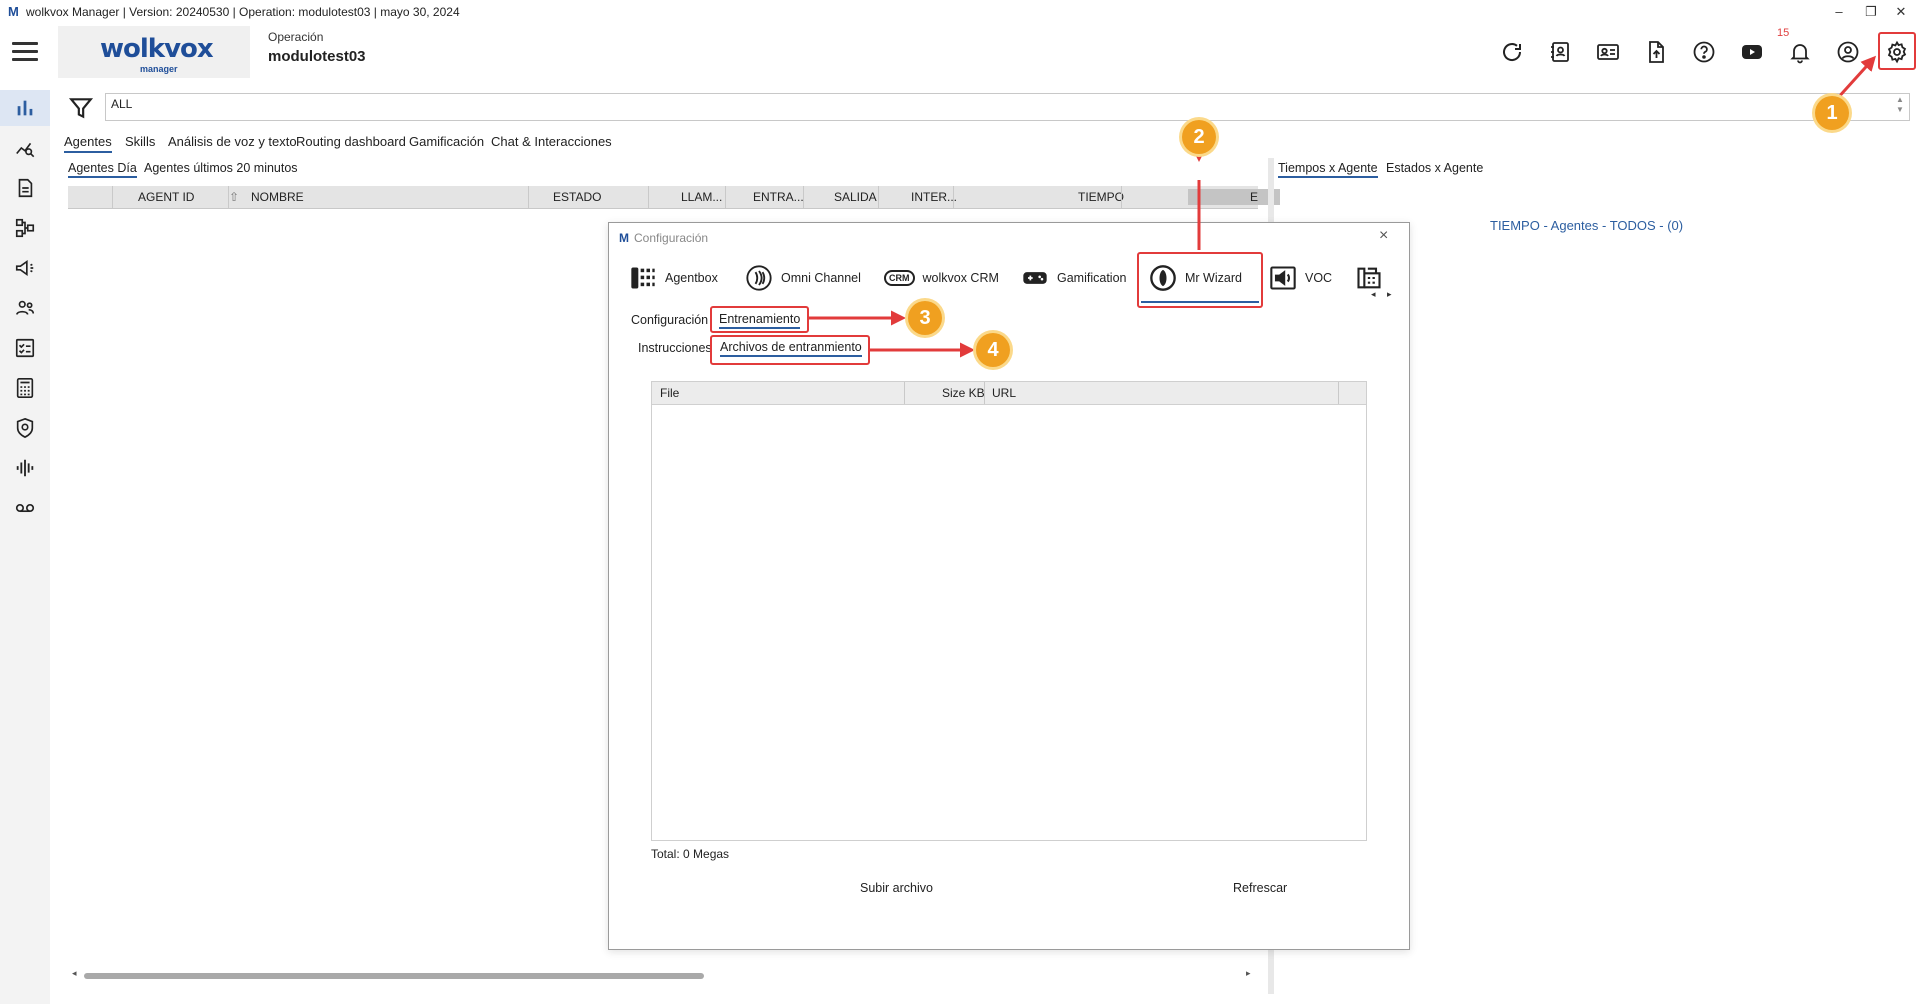 The width and height of the screenshot is (1920, 1004). What do you see at coordinates (1199, 137) in the screenshot?
I see `step-badge-2: 2` at bounding box center [1199, 137].